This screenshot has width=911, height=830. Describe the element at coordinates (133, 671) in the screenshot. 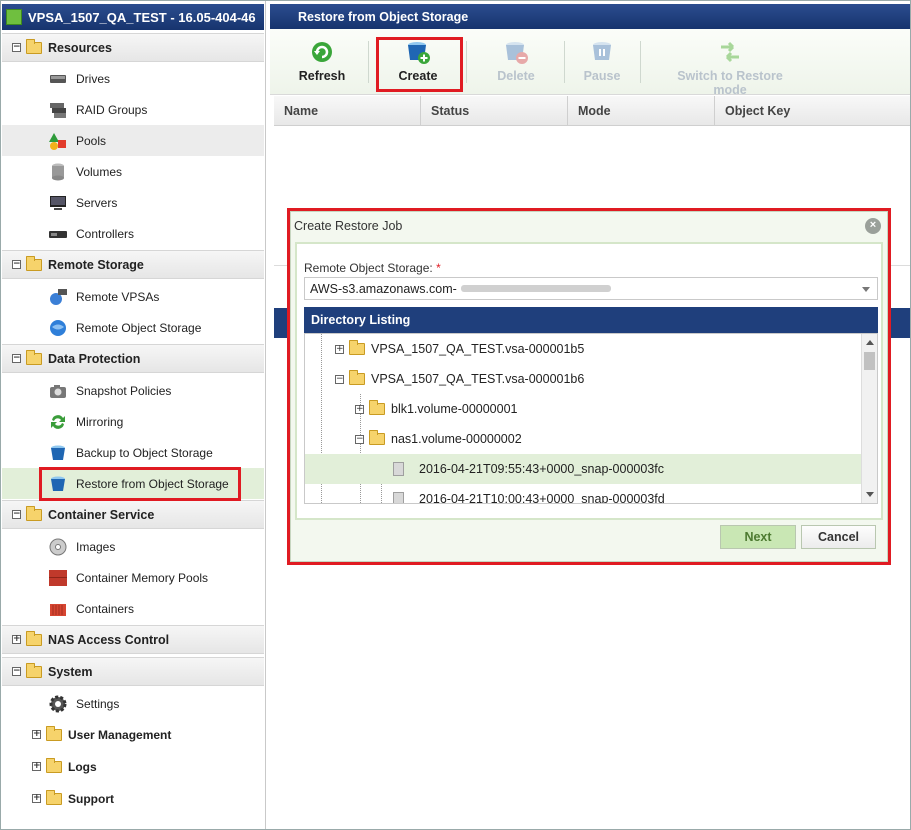

I see `category-system: − System` at that location.